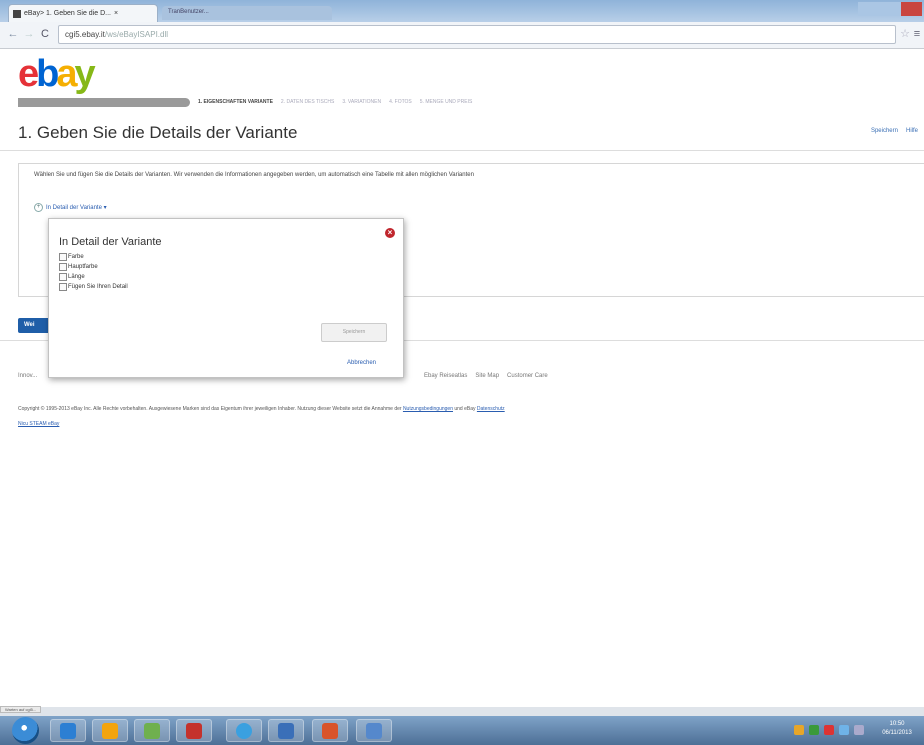 The image size is (924, 745). Describe the element at coordinates (152, 730) in the screenshot. I see `explorer-taskbar-icon` at that location.